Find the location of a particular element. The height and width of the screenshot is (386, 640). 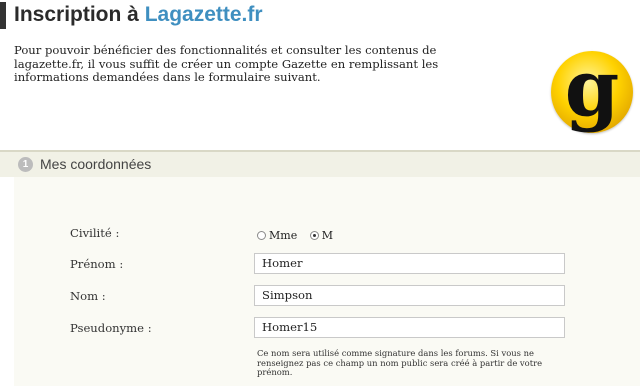

page-title: Inscription à Lagazette.fr is located at coordinates (138, 15).